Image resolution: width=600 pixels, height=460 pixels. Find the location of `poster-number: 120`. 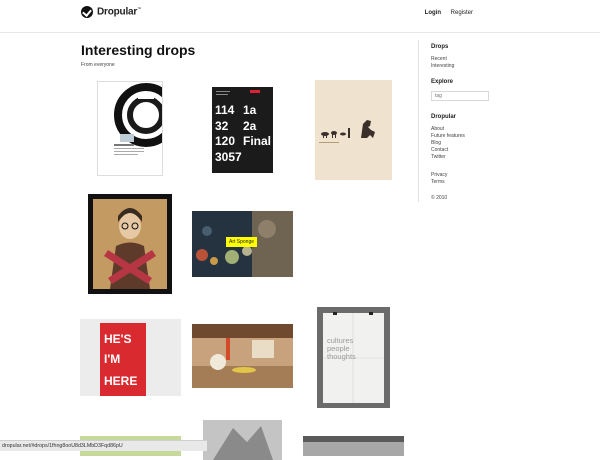

poster-number: 120 is located at coordinates (225, 141).